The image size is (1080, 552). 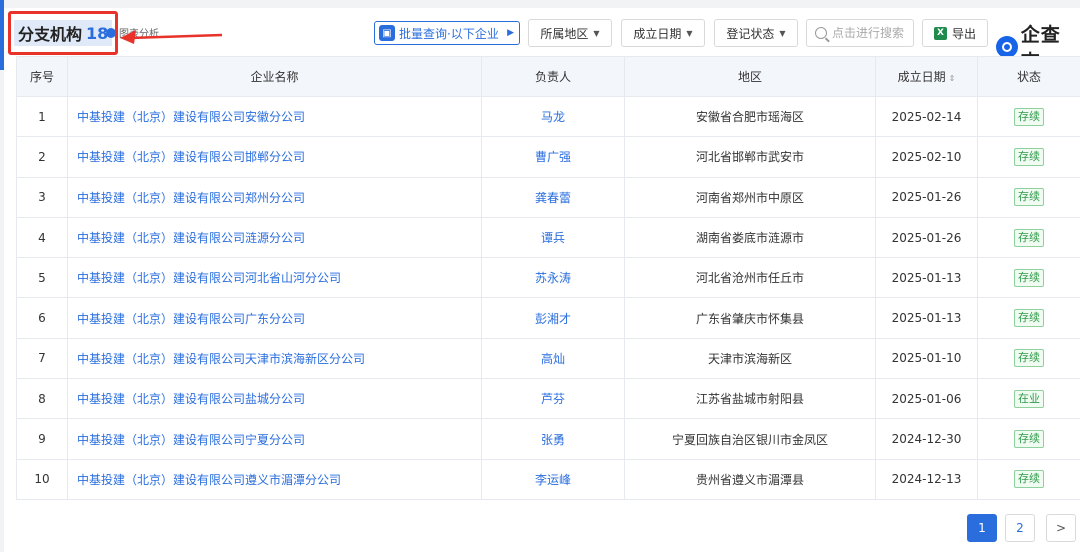 I want to click on page-2-button: 2, so click(x=1020, y=528).